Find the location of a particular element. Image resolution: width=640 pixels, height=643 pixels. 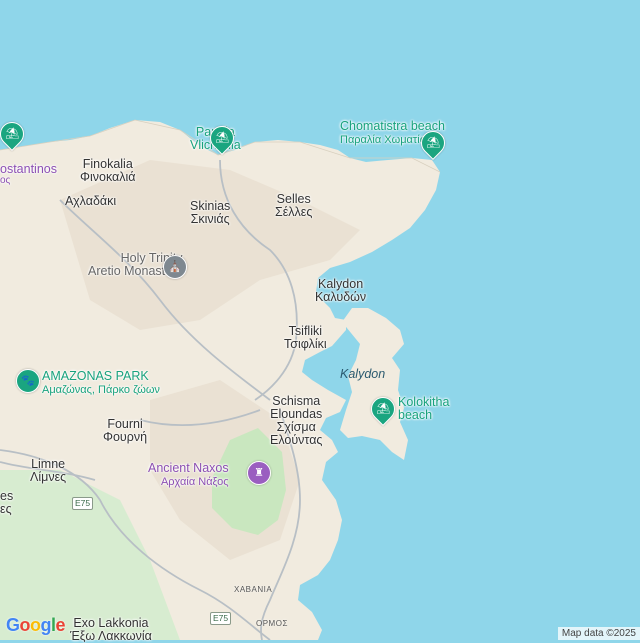

place-konstantinos-name: ostantinos is located at coordinates (28, 169).